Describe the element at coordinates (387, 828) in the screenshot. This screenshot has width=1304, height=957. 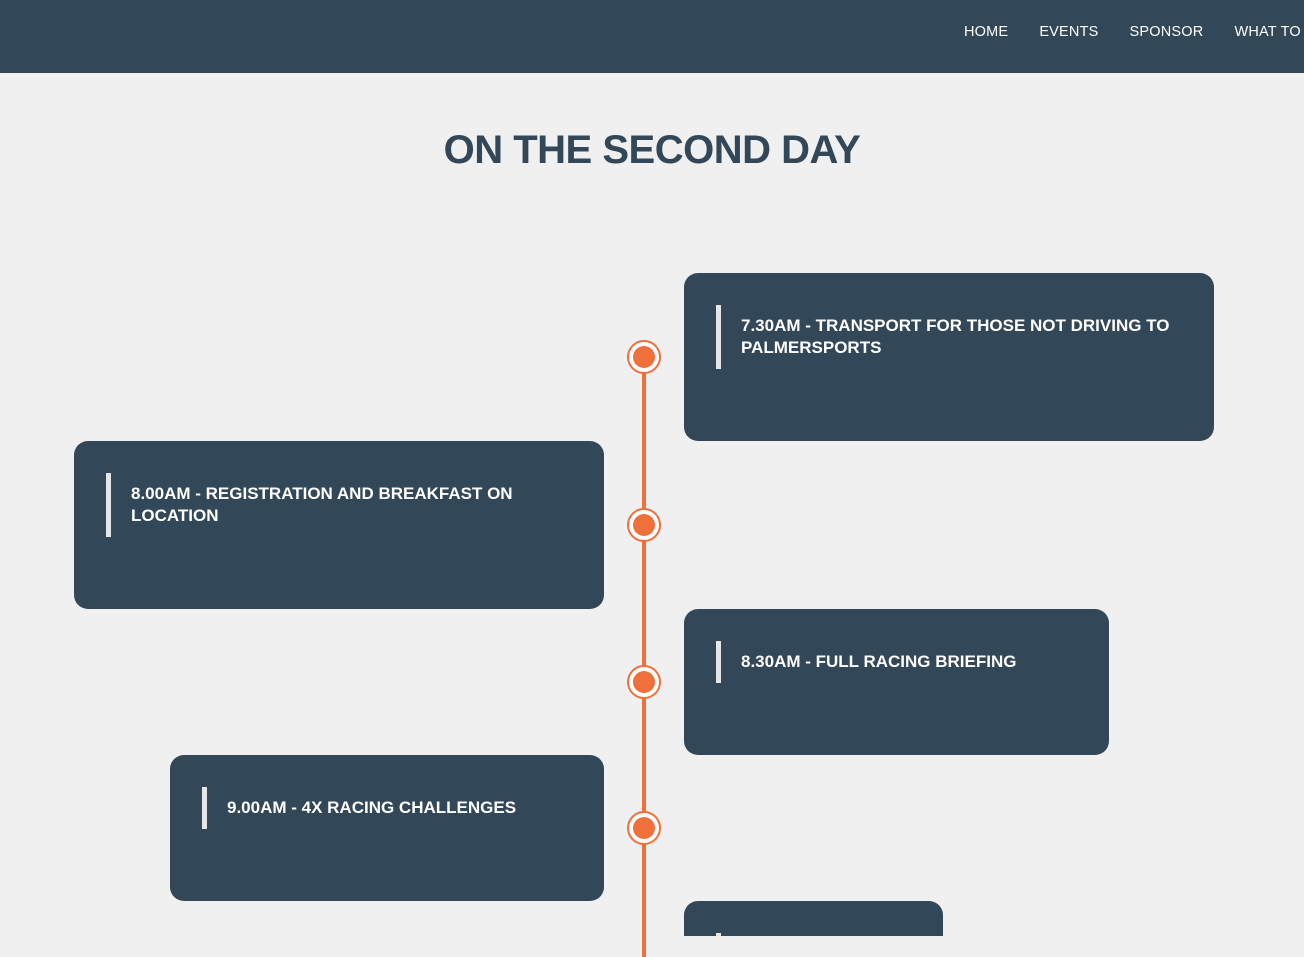
I see `timeline-event-card: 9.00AM - 4X RACING CHALLENGES` at that location.